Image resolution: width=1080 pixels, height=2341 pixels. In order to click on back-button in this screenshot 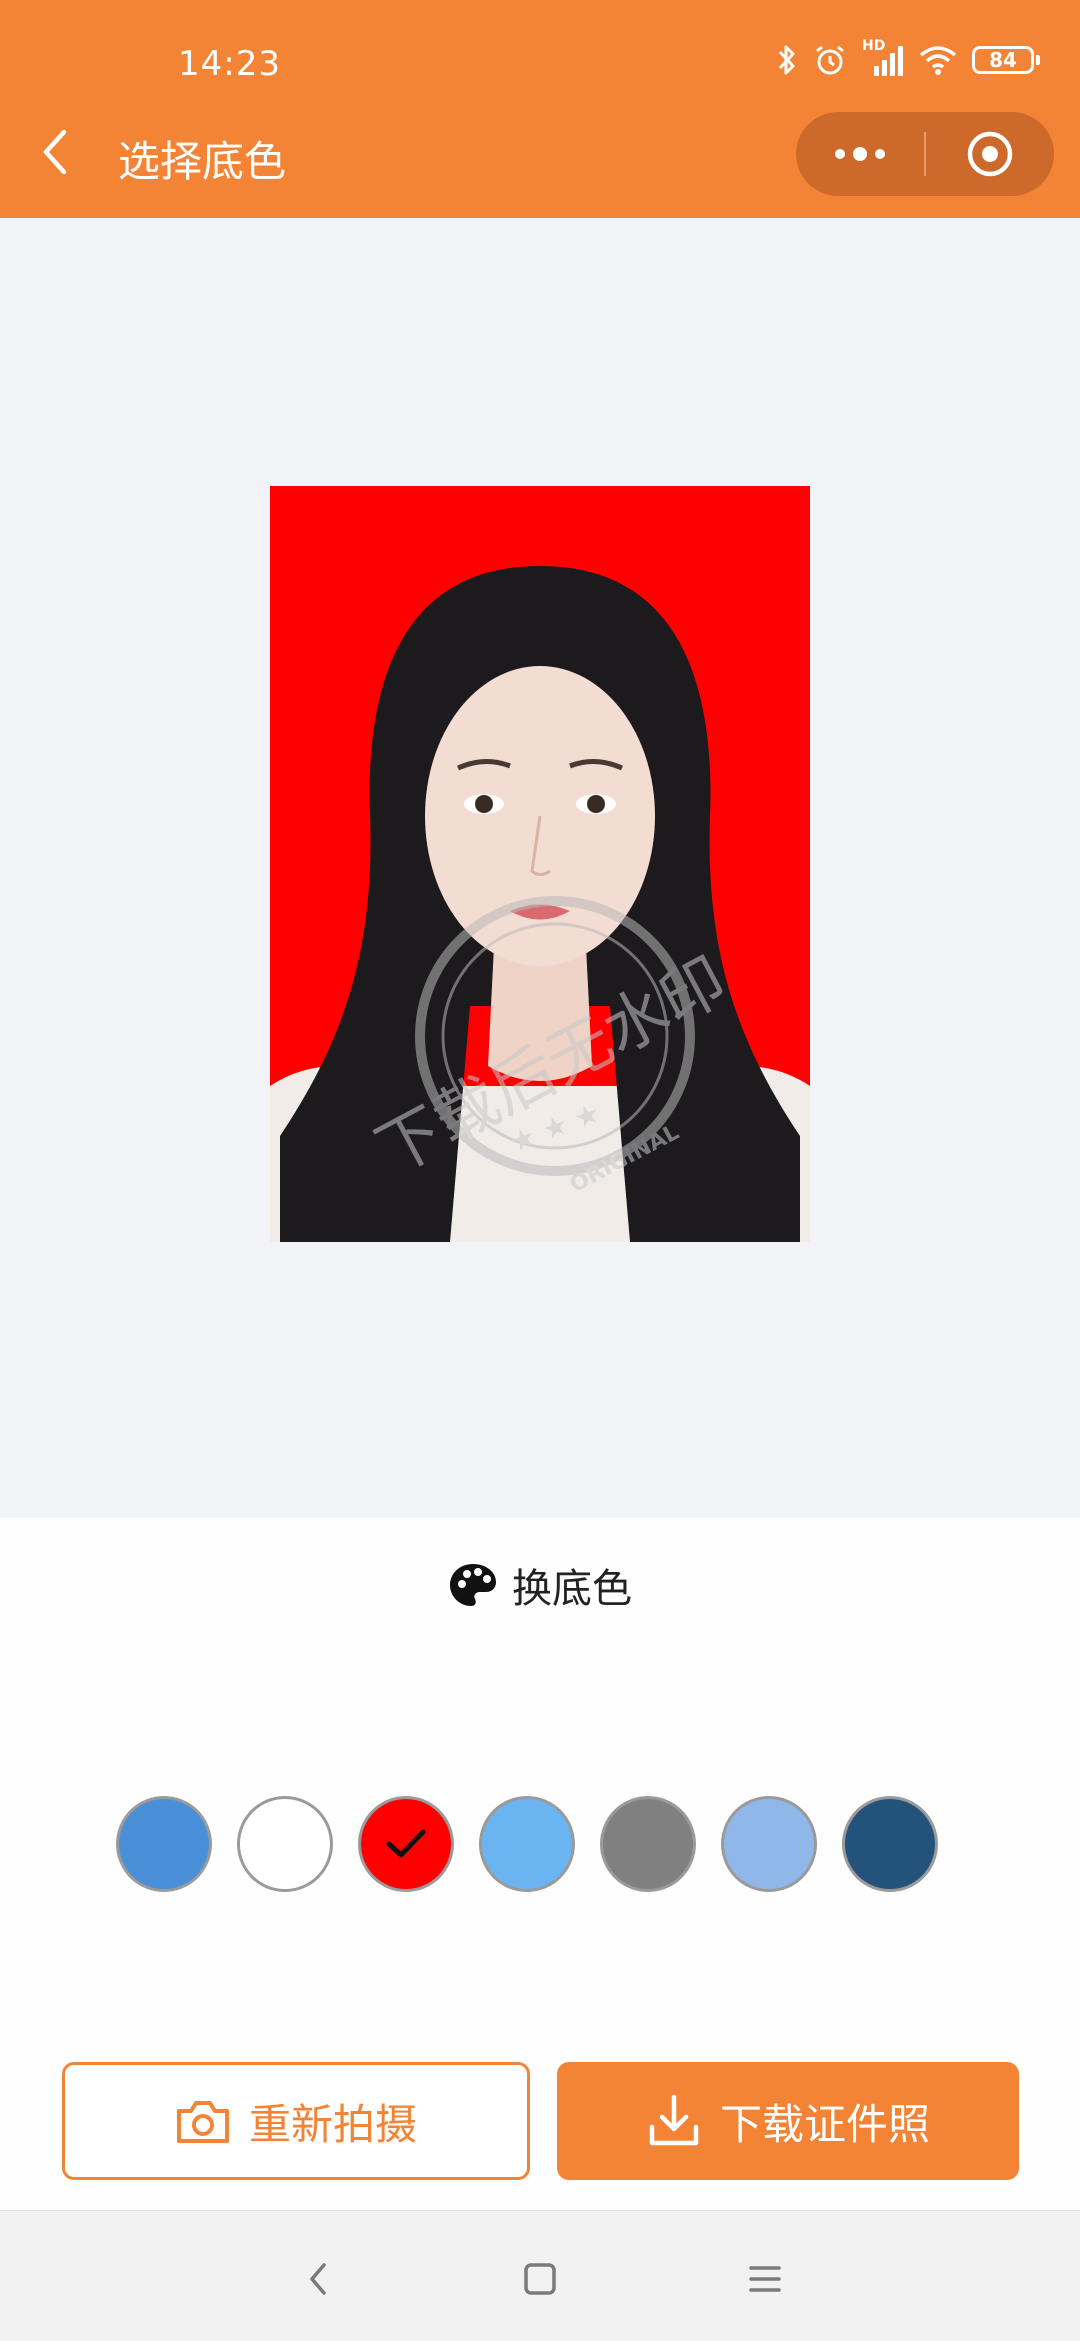, I will do `click(56, 152)`.